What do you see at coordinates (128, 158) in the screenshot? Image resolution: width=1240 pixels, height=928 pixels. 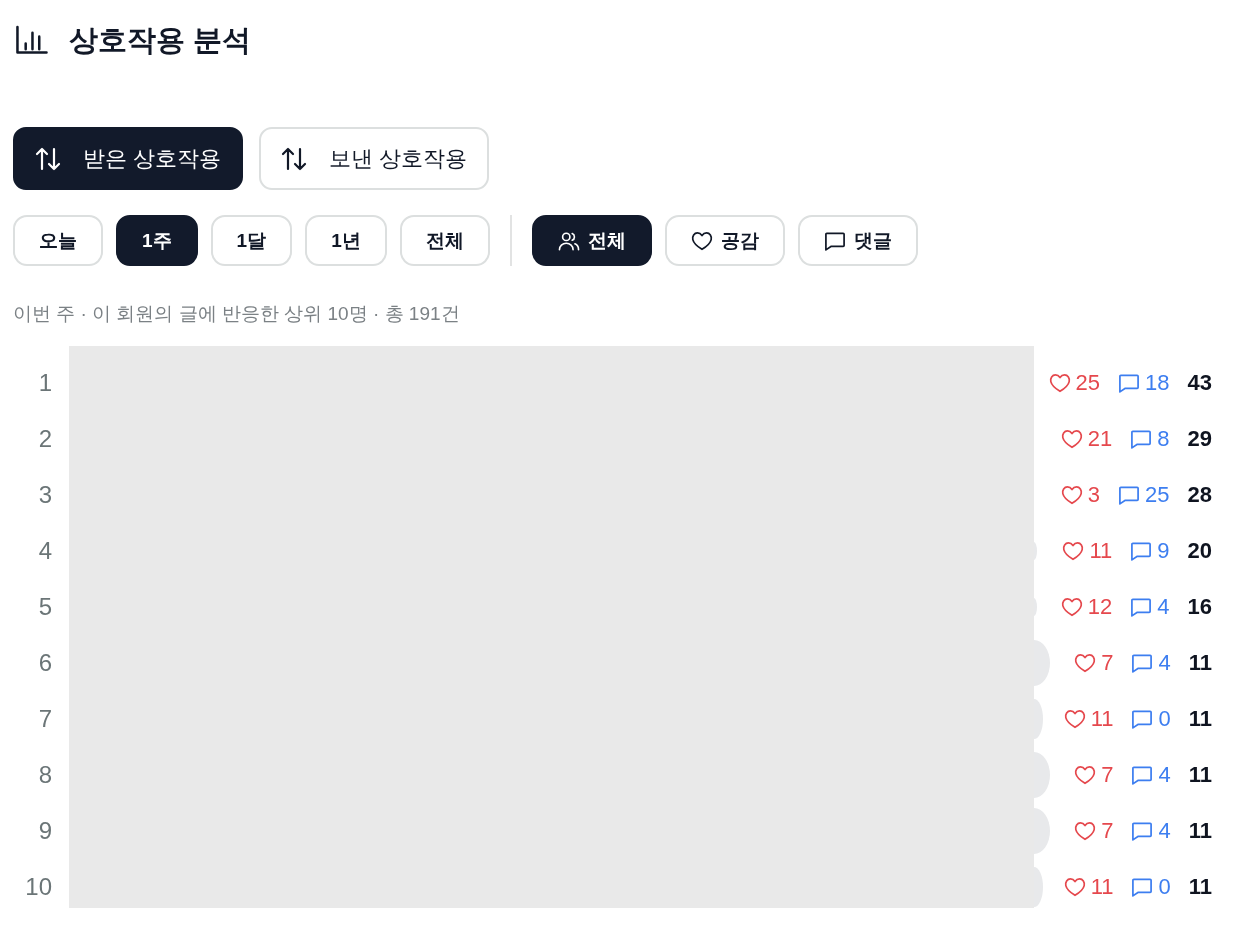 I see `direction-tab: 받은 상호작용` at bounding box center [128, 158].